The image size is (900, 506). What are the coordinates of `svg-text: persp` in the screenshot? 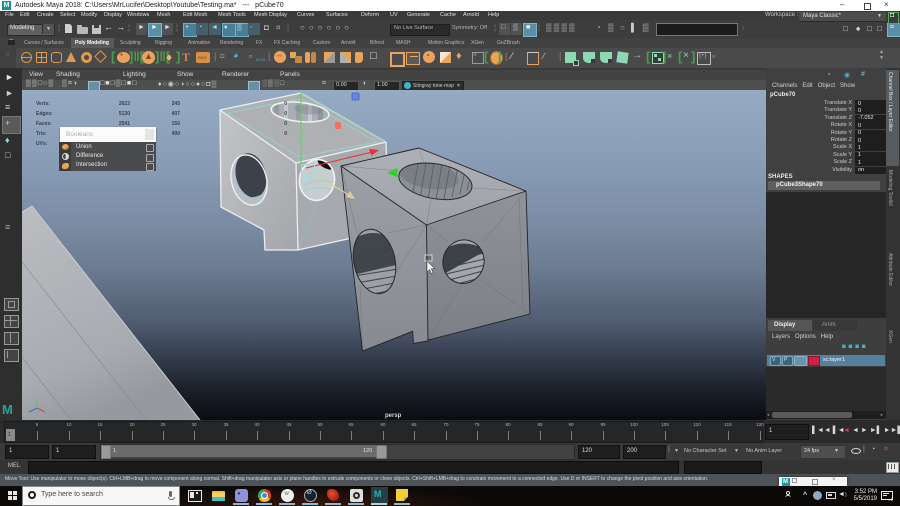 It's located at (393, 416).